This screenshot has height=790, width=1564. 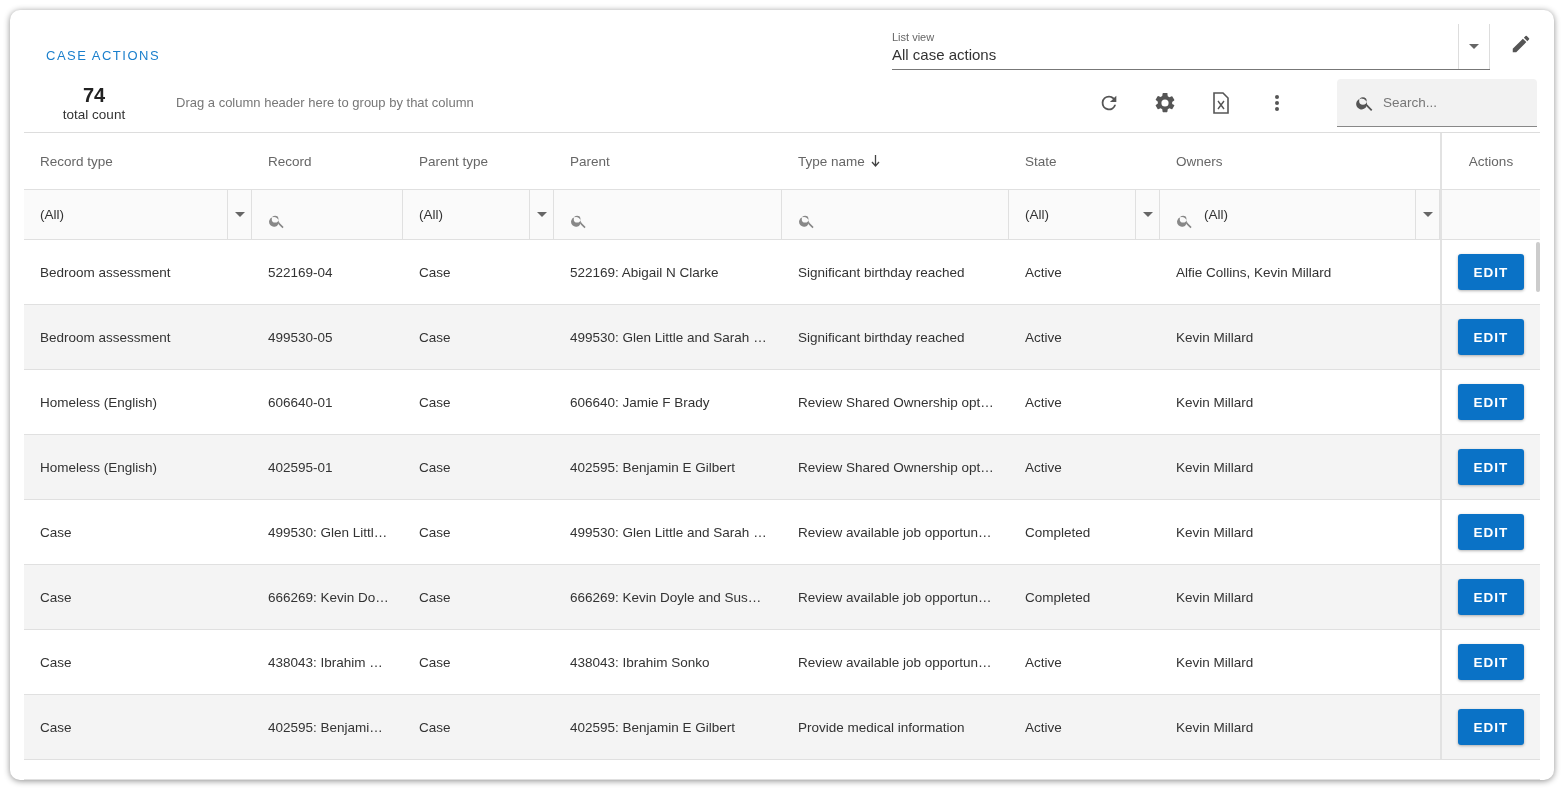 What do you see at coordinates (640, 402) in the screenshot?
I see `table-cell: 606640: Jamie F Brady` at bounding box center [640, 402].